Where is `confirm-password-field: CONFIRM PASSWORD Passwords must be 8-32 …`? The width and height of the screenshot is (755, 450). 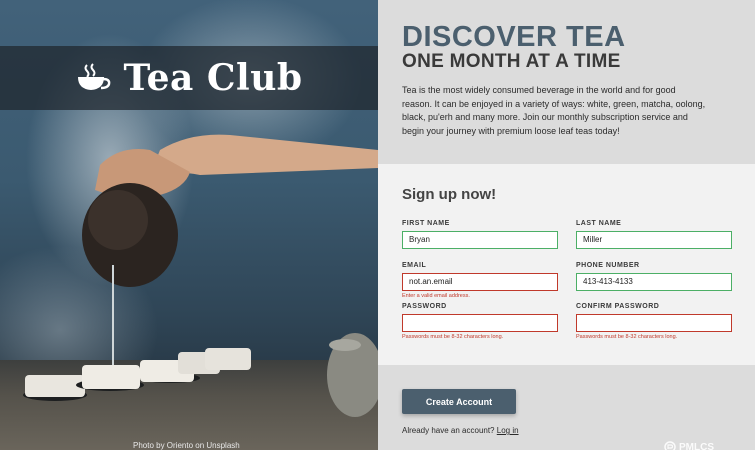
confirm-password-field: CONFIRM PASSWORD Passwords must be 8-32 … is located at coordinates (654, 321).